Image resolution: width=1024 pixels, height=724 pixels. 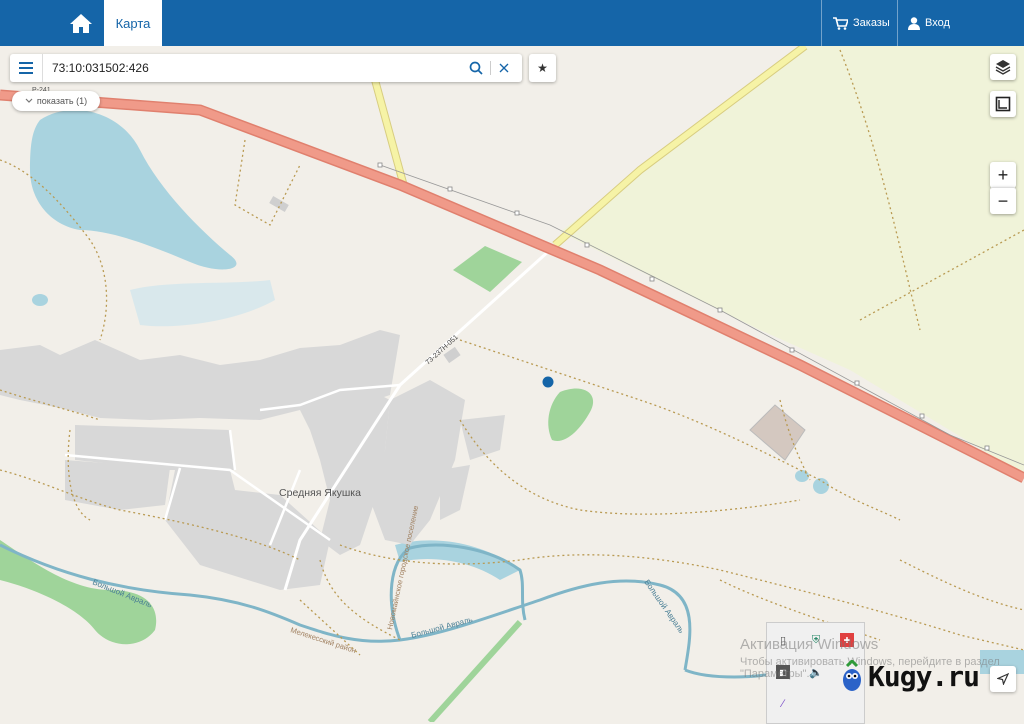 I want to click on favorites-button: ★, so click(x=542, y=68).